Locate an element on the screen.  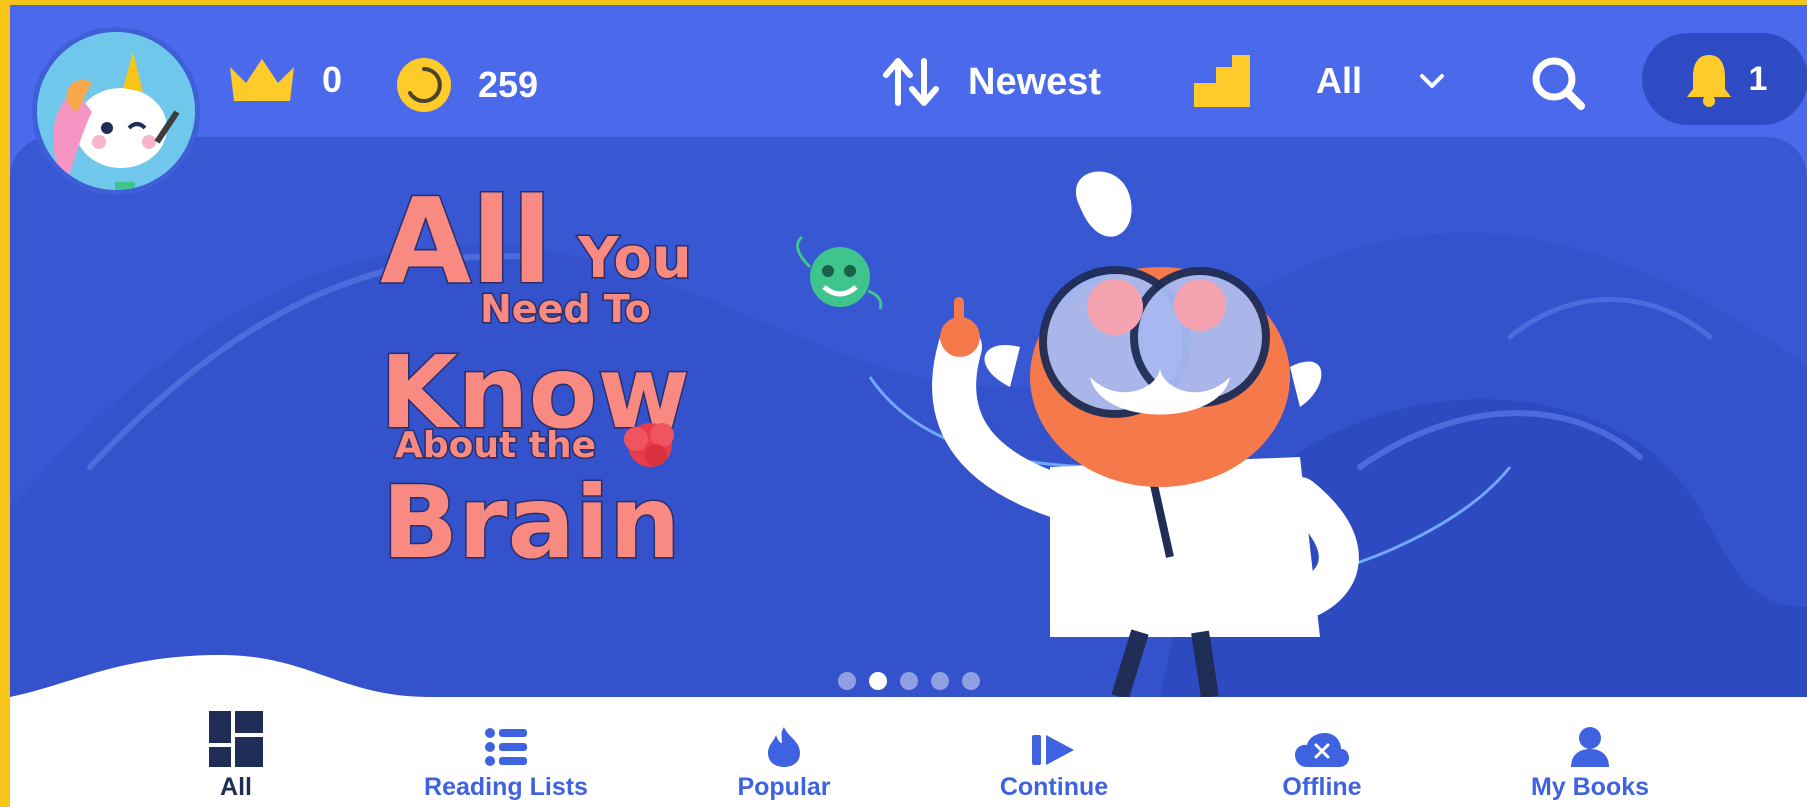
svg-text: Brain is located at coordinates (531, 522).